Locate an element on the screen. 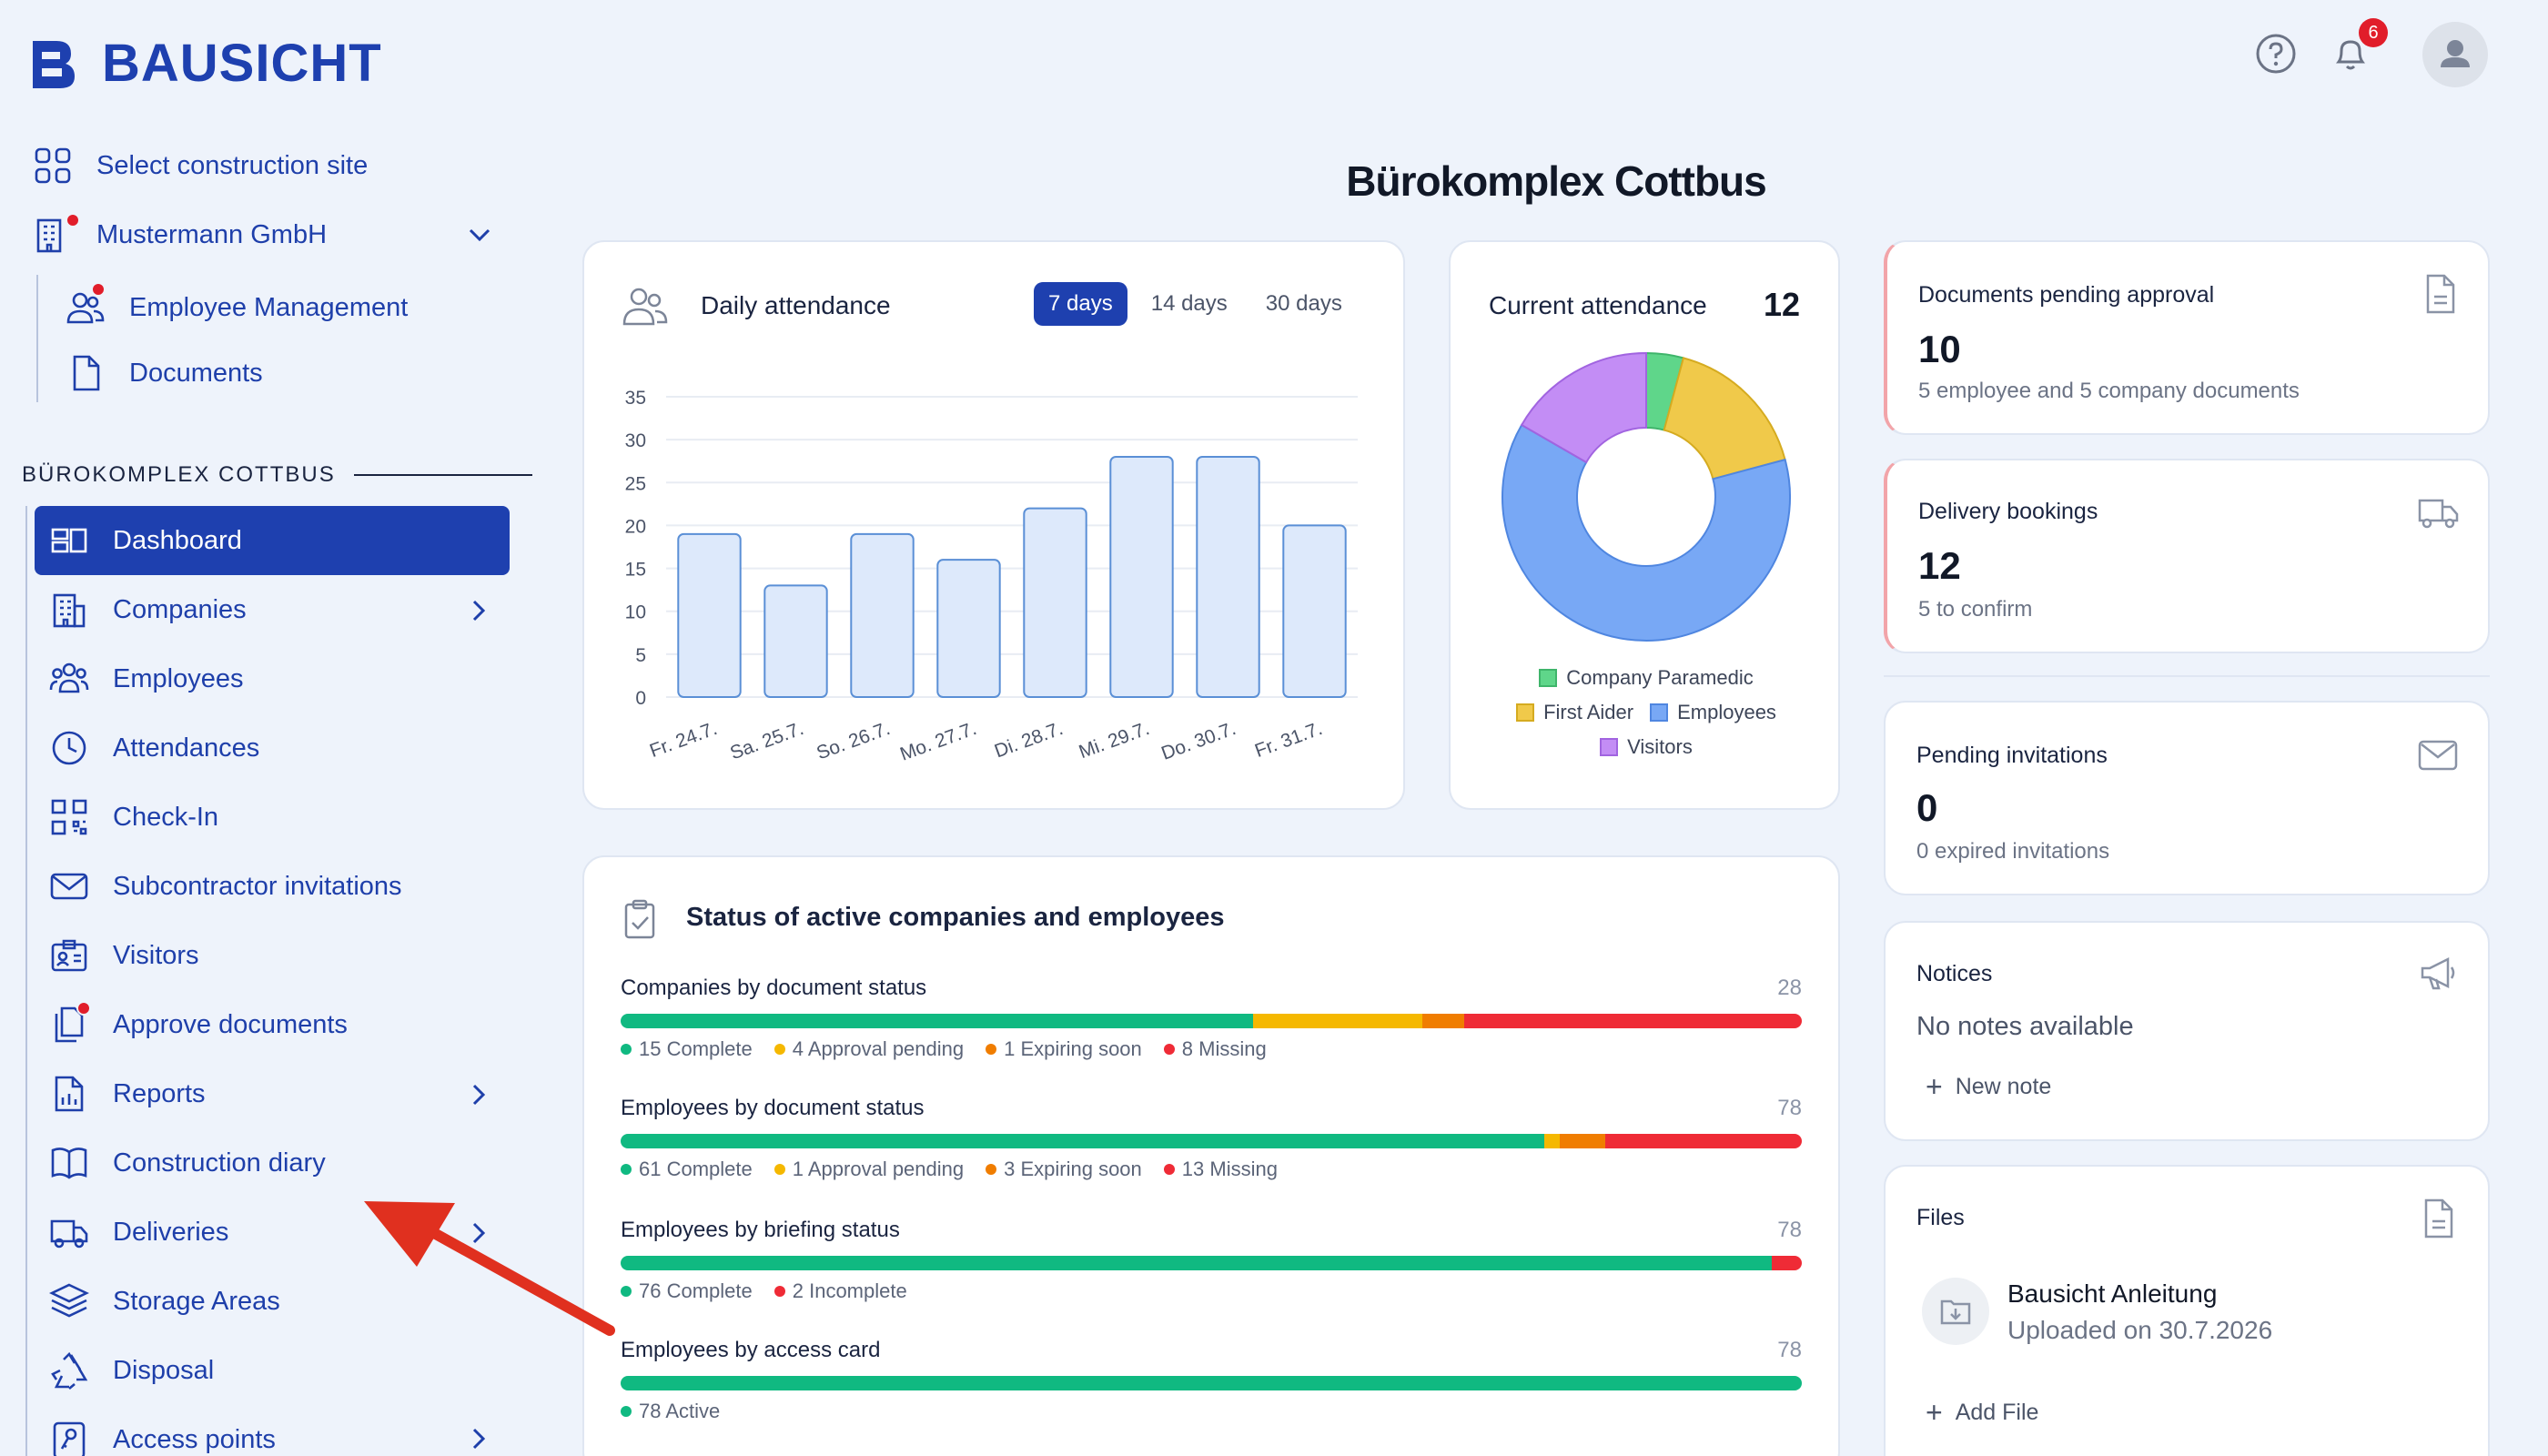 The image size is (2548, 1456). select-site-label: Select construction site is located at coordinates (233, 165).